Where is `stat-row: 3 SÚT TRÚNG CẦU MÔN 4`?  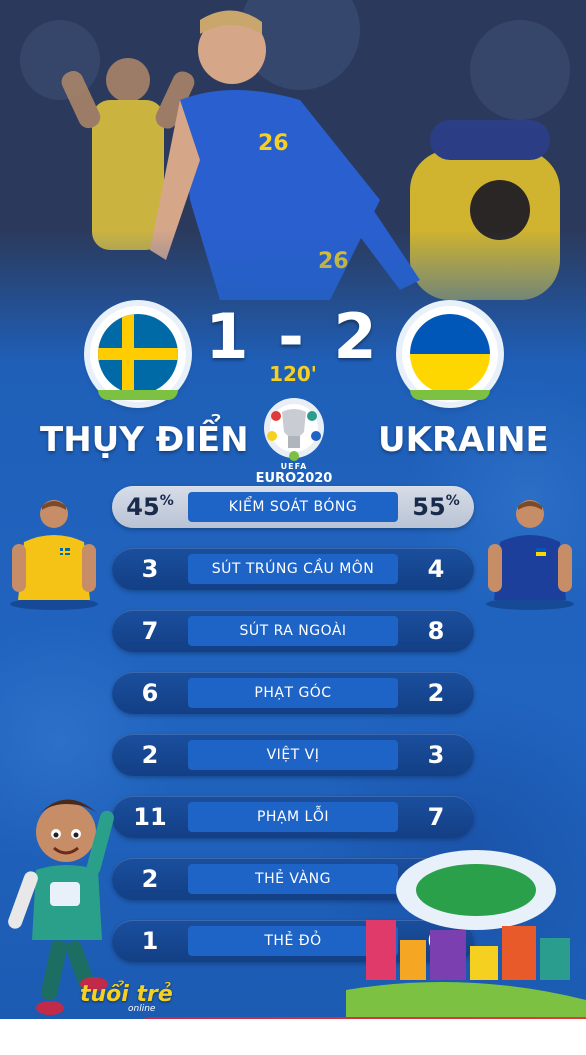
stat-row: 3 SÚT TRÚNG CẦU MÔN 4 is located at coordinates (293, 569).